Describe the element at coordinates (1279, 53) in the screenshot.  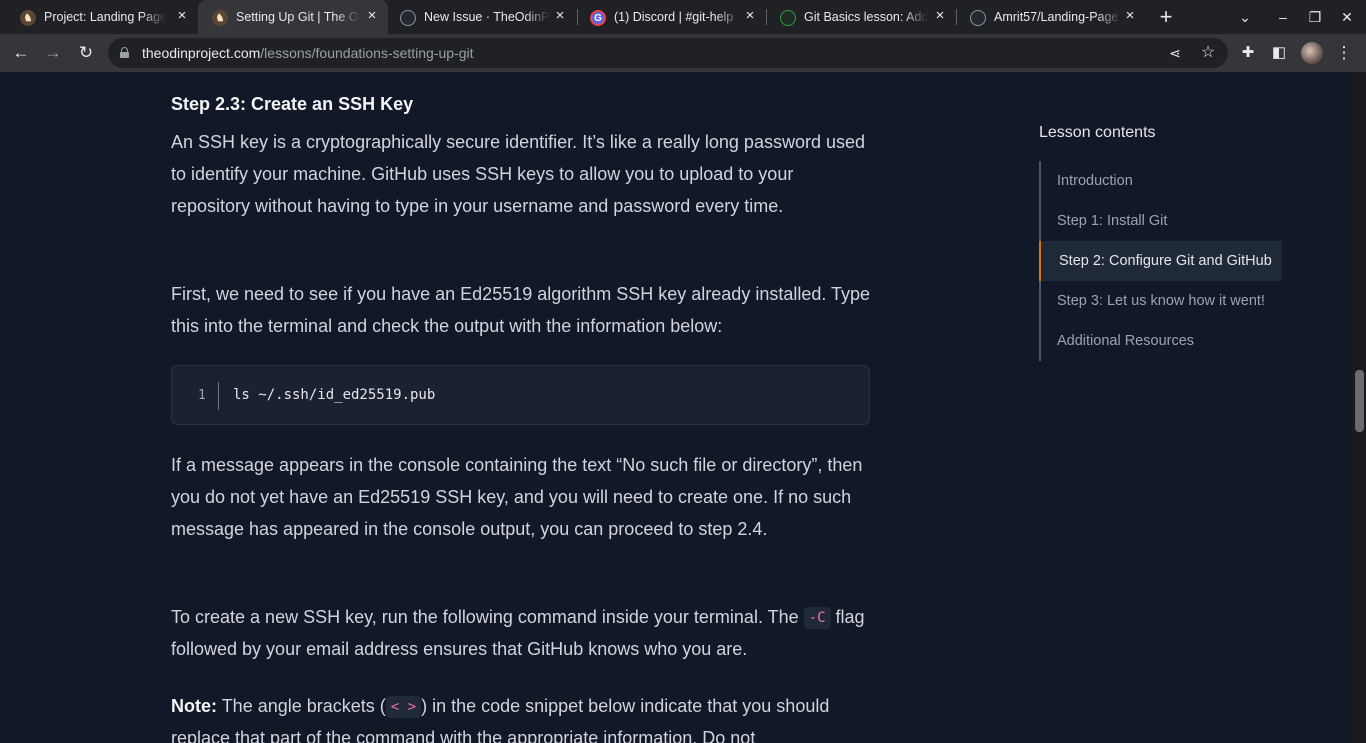
I see `side-panel-icon: ◧` at that location.